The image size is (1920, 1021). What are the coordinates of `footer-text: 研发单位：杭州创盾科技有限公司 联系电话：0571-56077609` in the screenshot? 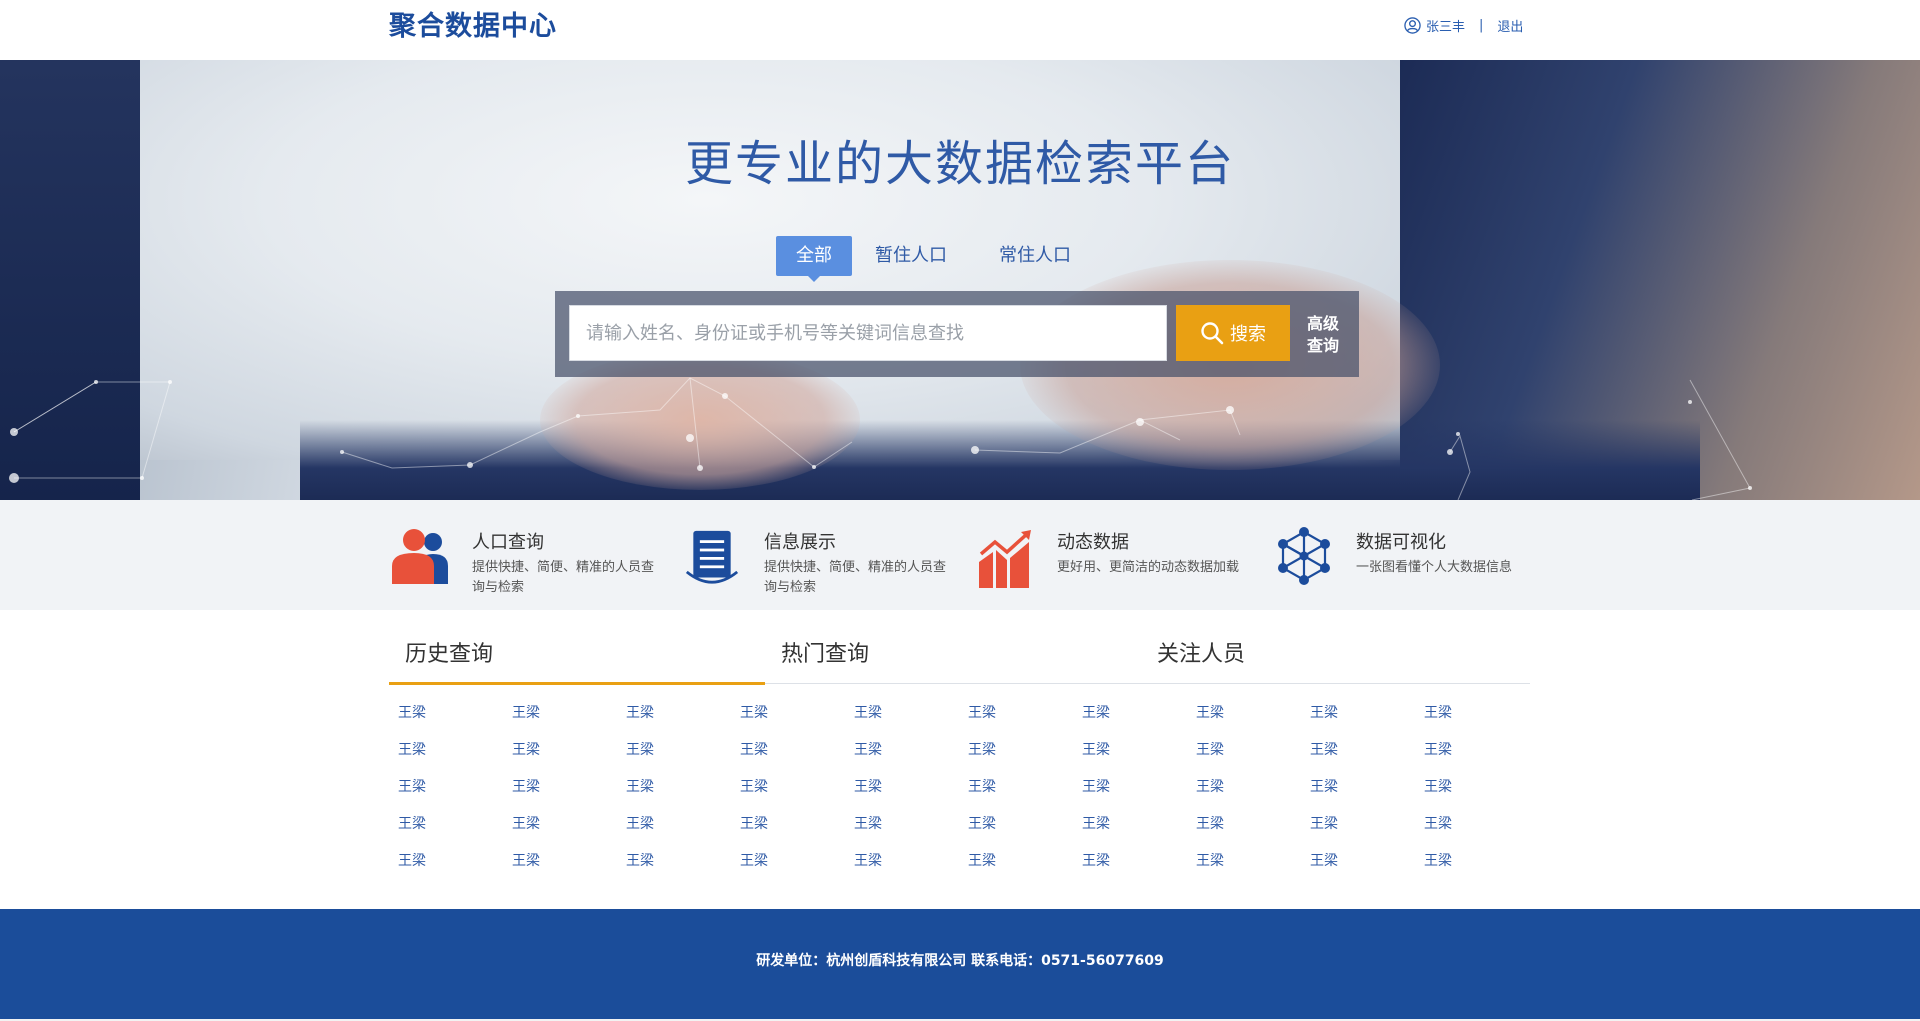 It's located at (960, 961).